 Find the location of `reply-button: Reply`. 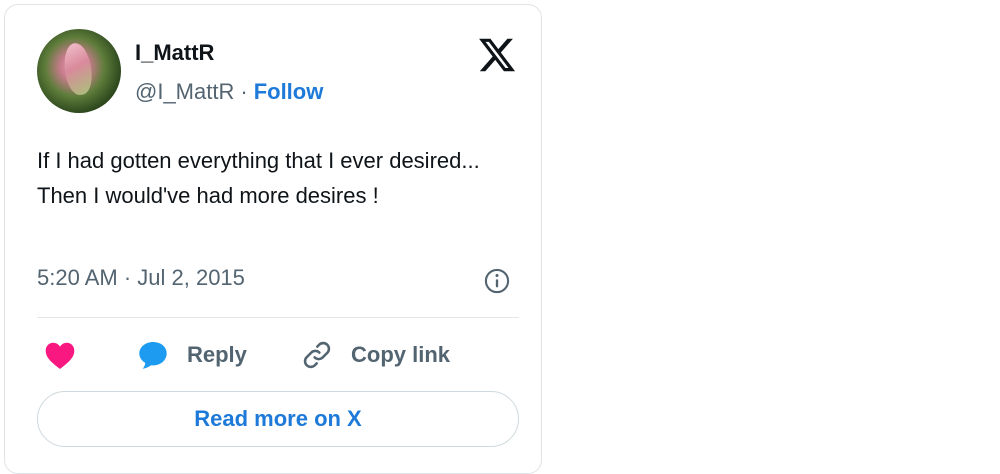

reply-button: Reply is located at coordinates (192, 355).